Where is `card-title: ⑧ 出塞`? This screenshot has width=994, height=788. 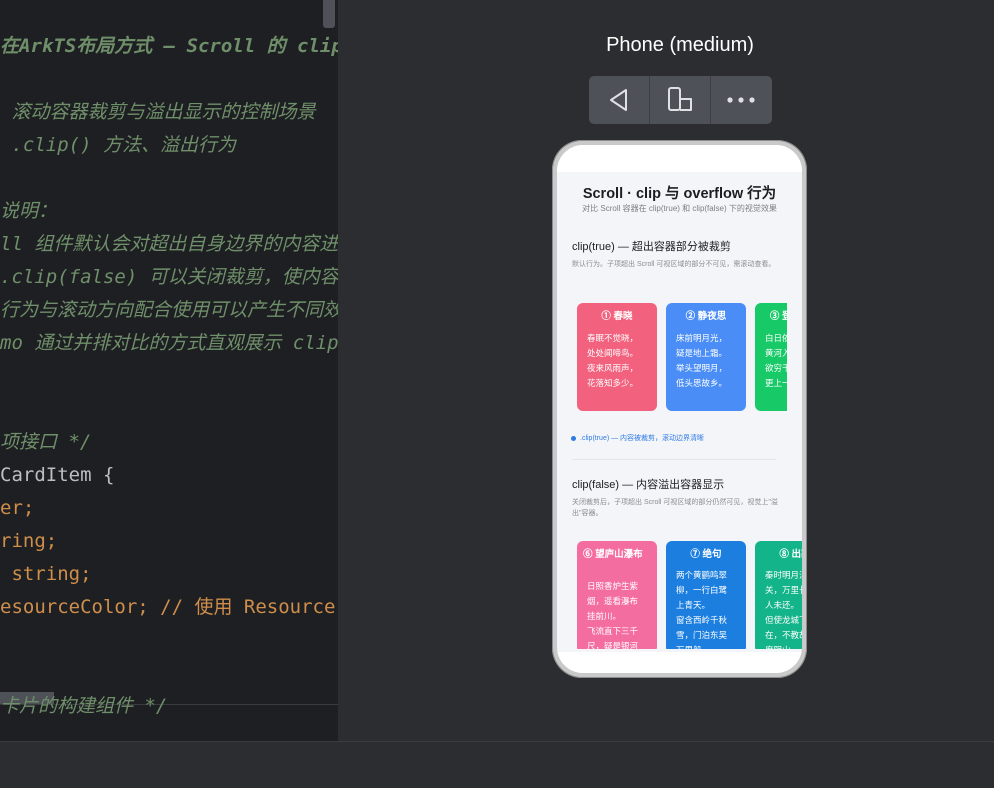 card-title: ⑧ 出塞 is located at coordinates (790, 554).